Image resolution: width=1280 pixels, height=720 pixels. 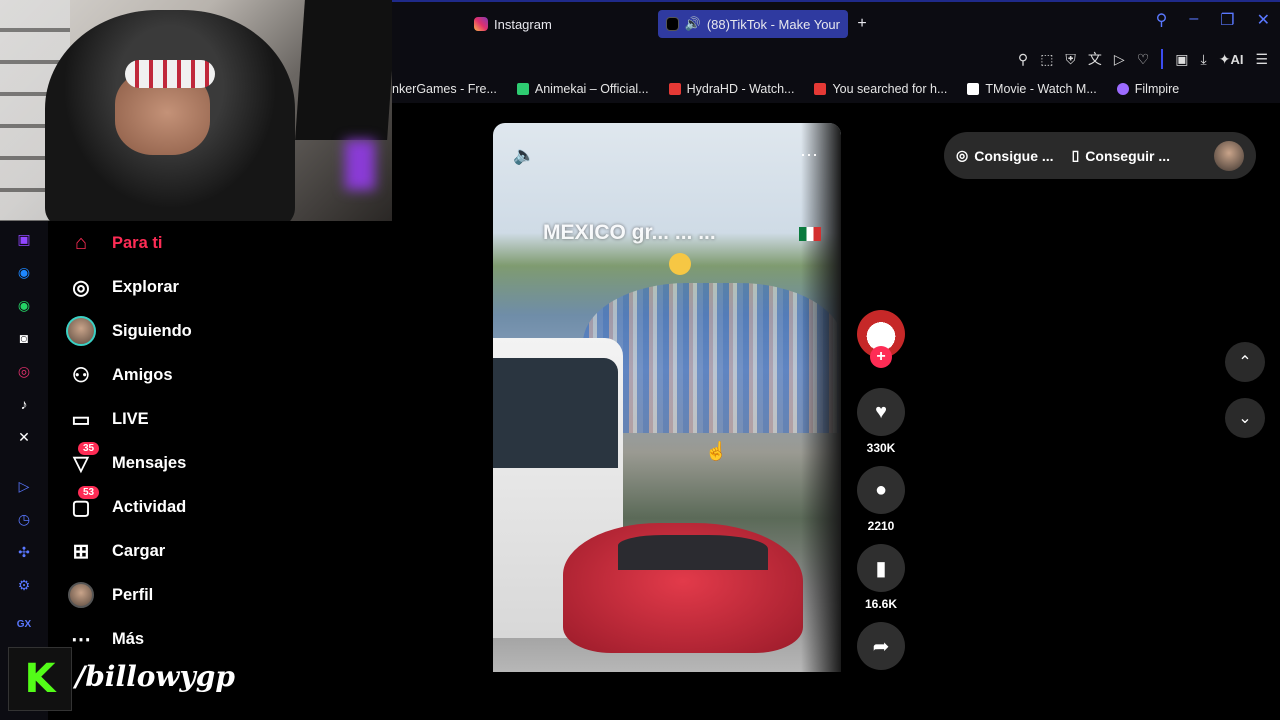 I want to click on live-icon: ▭, so click(x=81, y=419).